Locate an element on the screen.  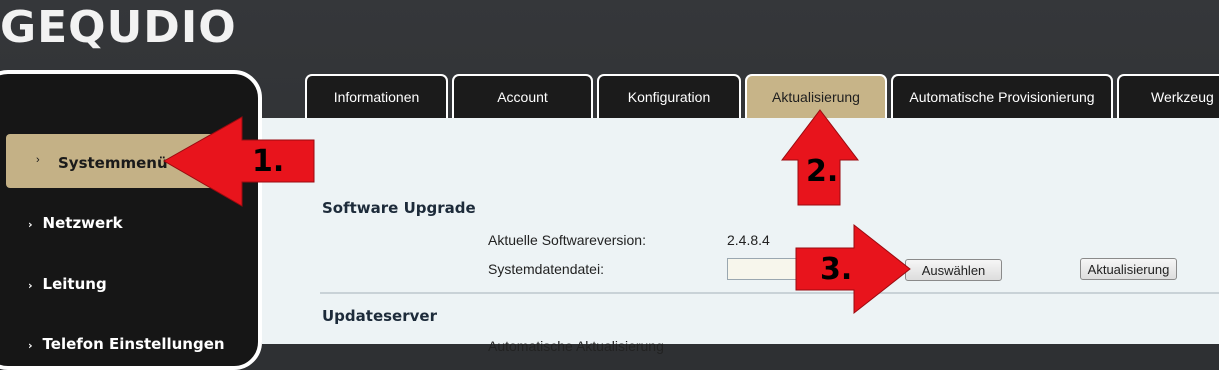
current-version-value: 2.4.8.4 is located at coordinates (748, 240).